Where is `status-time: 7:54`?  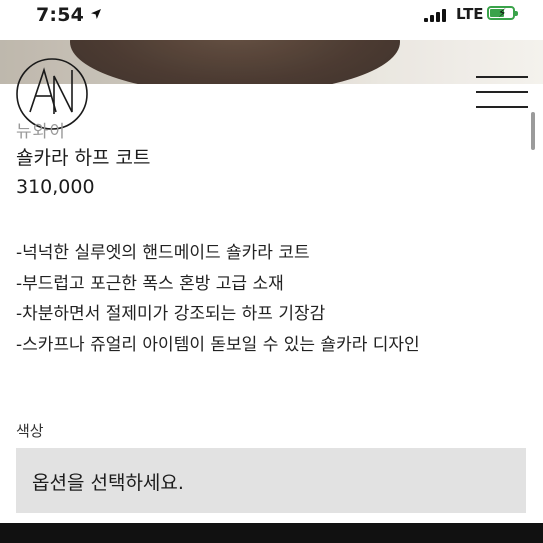
status-time: 7:54 is located at coordinates (60, 15).